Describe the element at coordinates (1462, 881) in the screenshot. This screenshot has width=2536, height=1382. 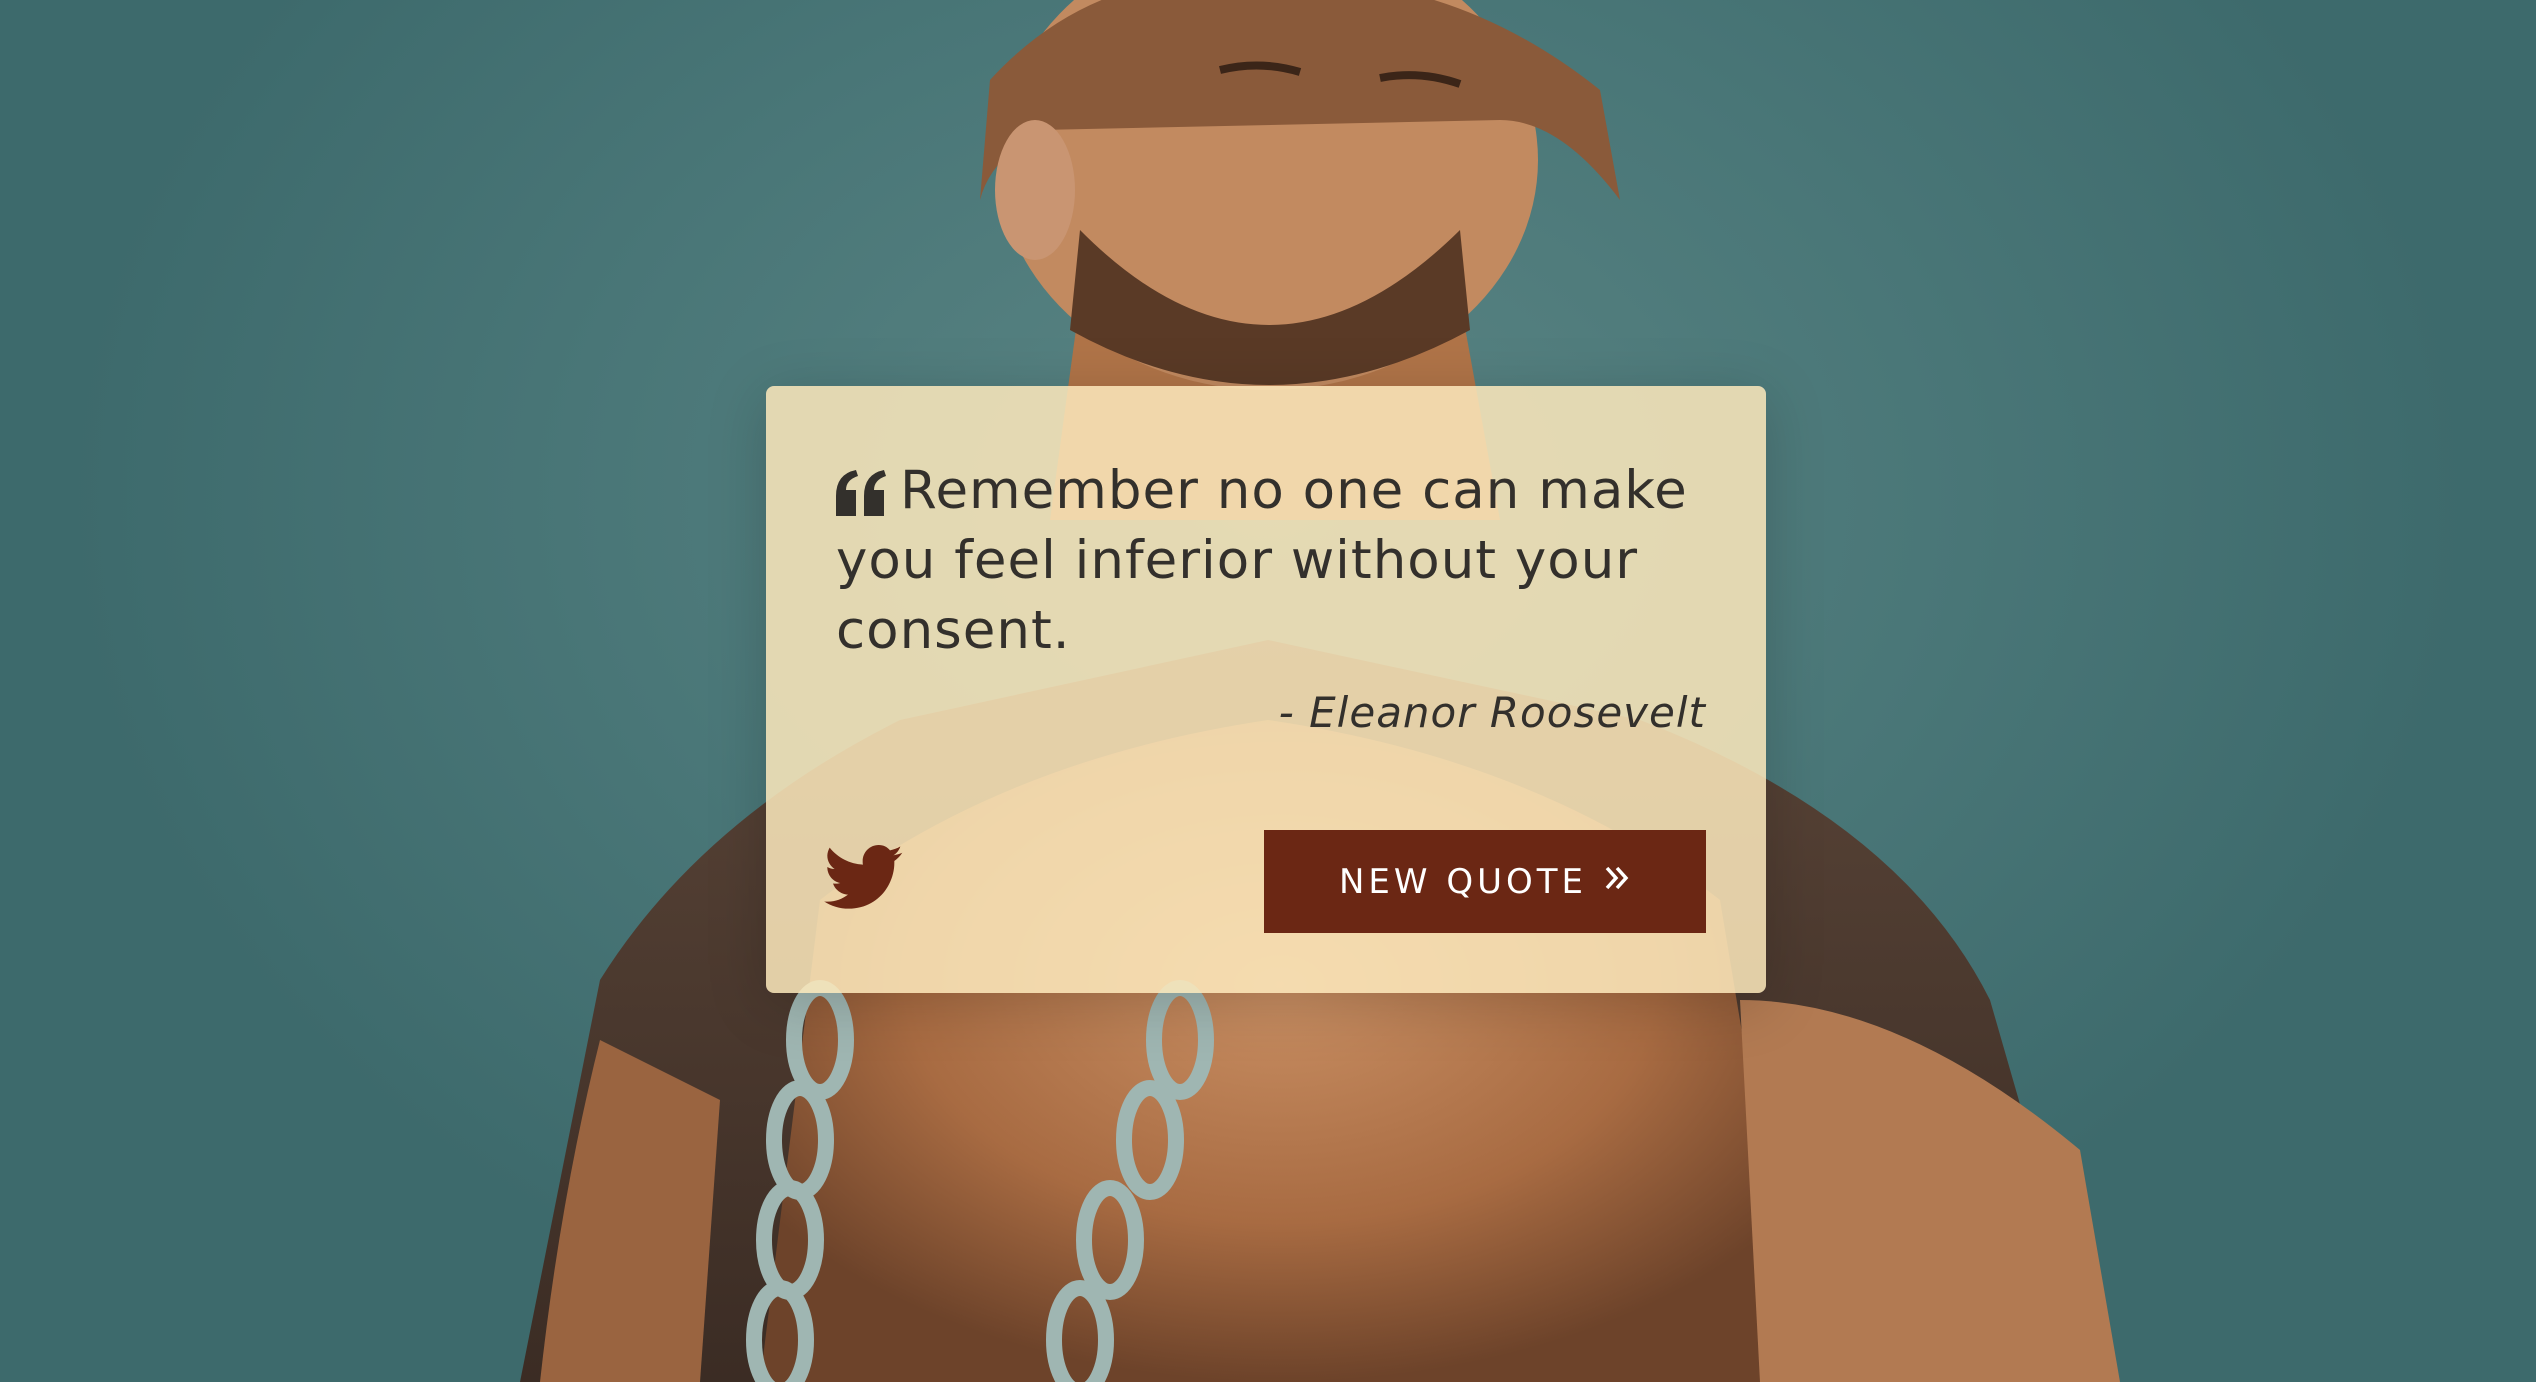
I see `new-quote-label: NEW QUOTE` at that location.